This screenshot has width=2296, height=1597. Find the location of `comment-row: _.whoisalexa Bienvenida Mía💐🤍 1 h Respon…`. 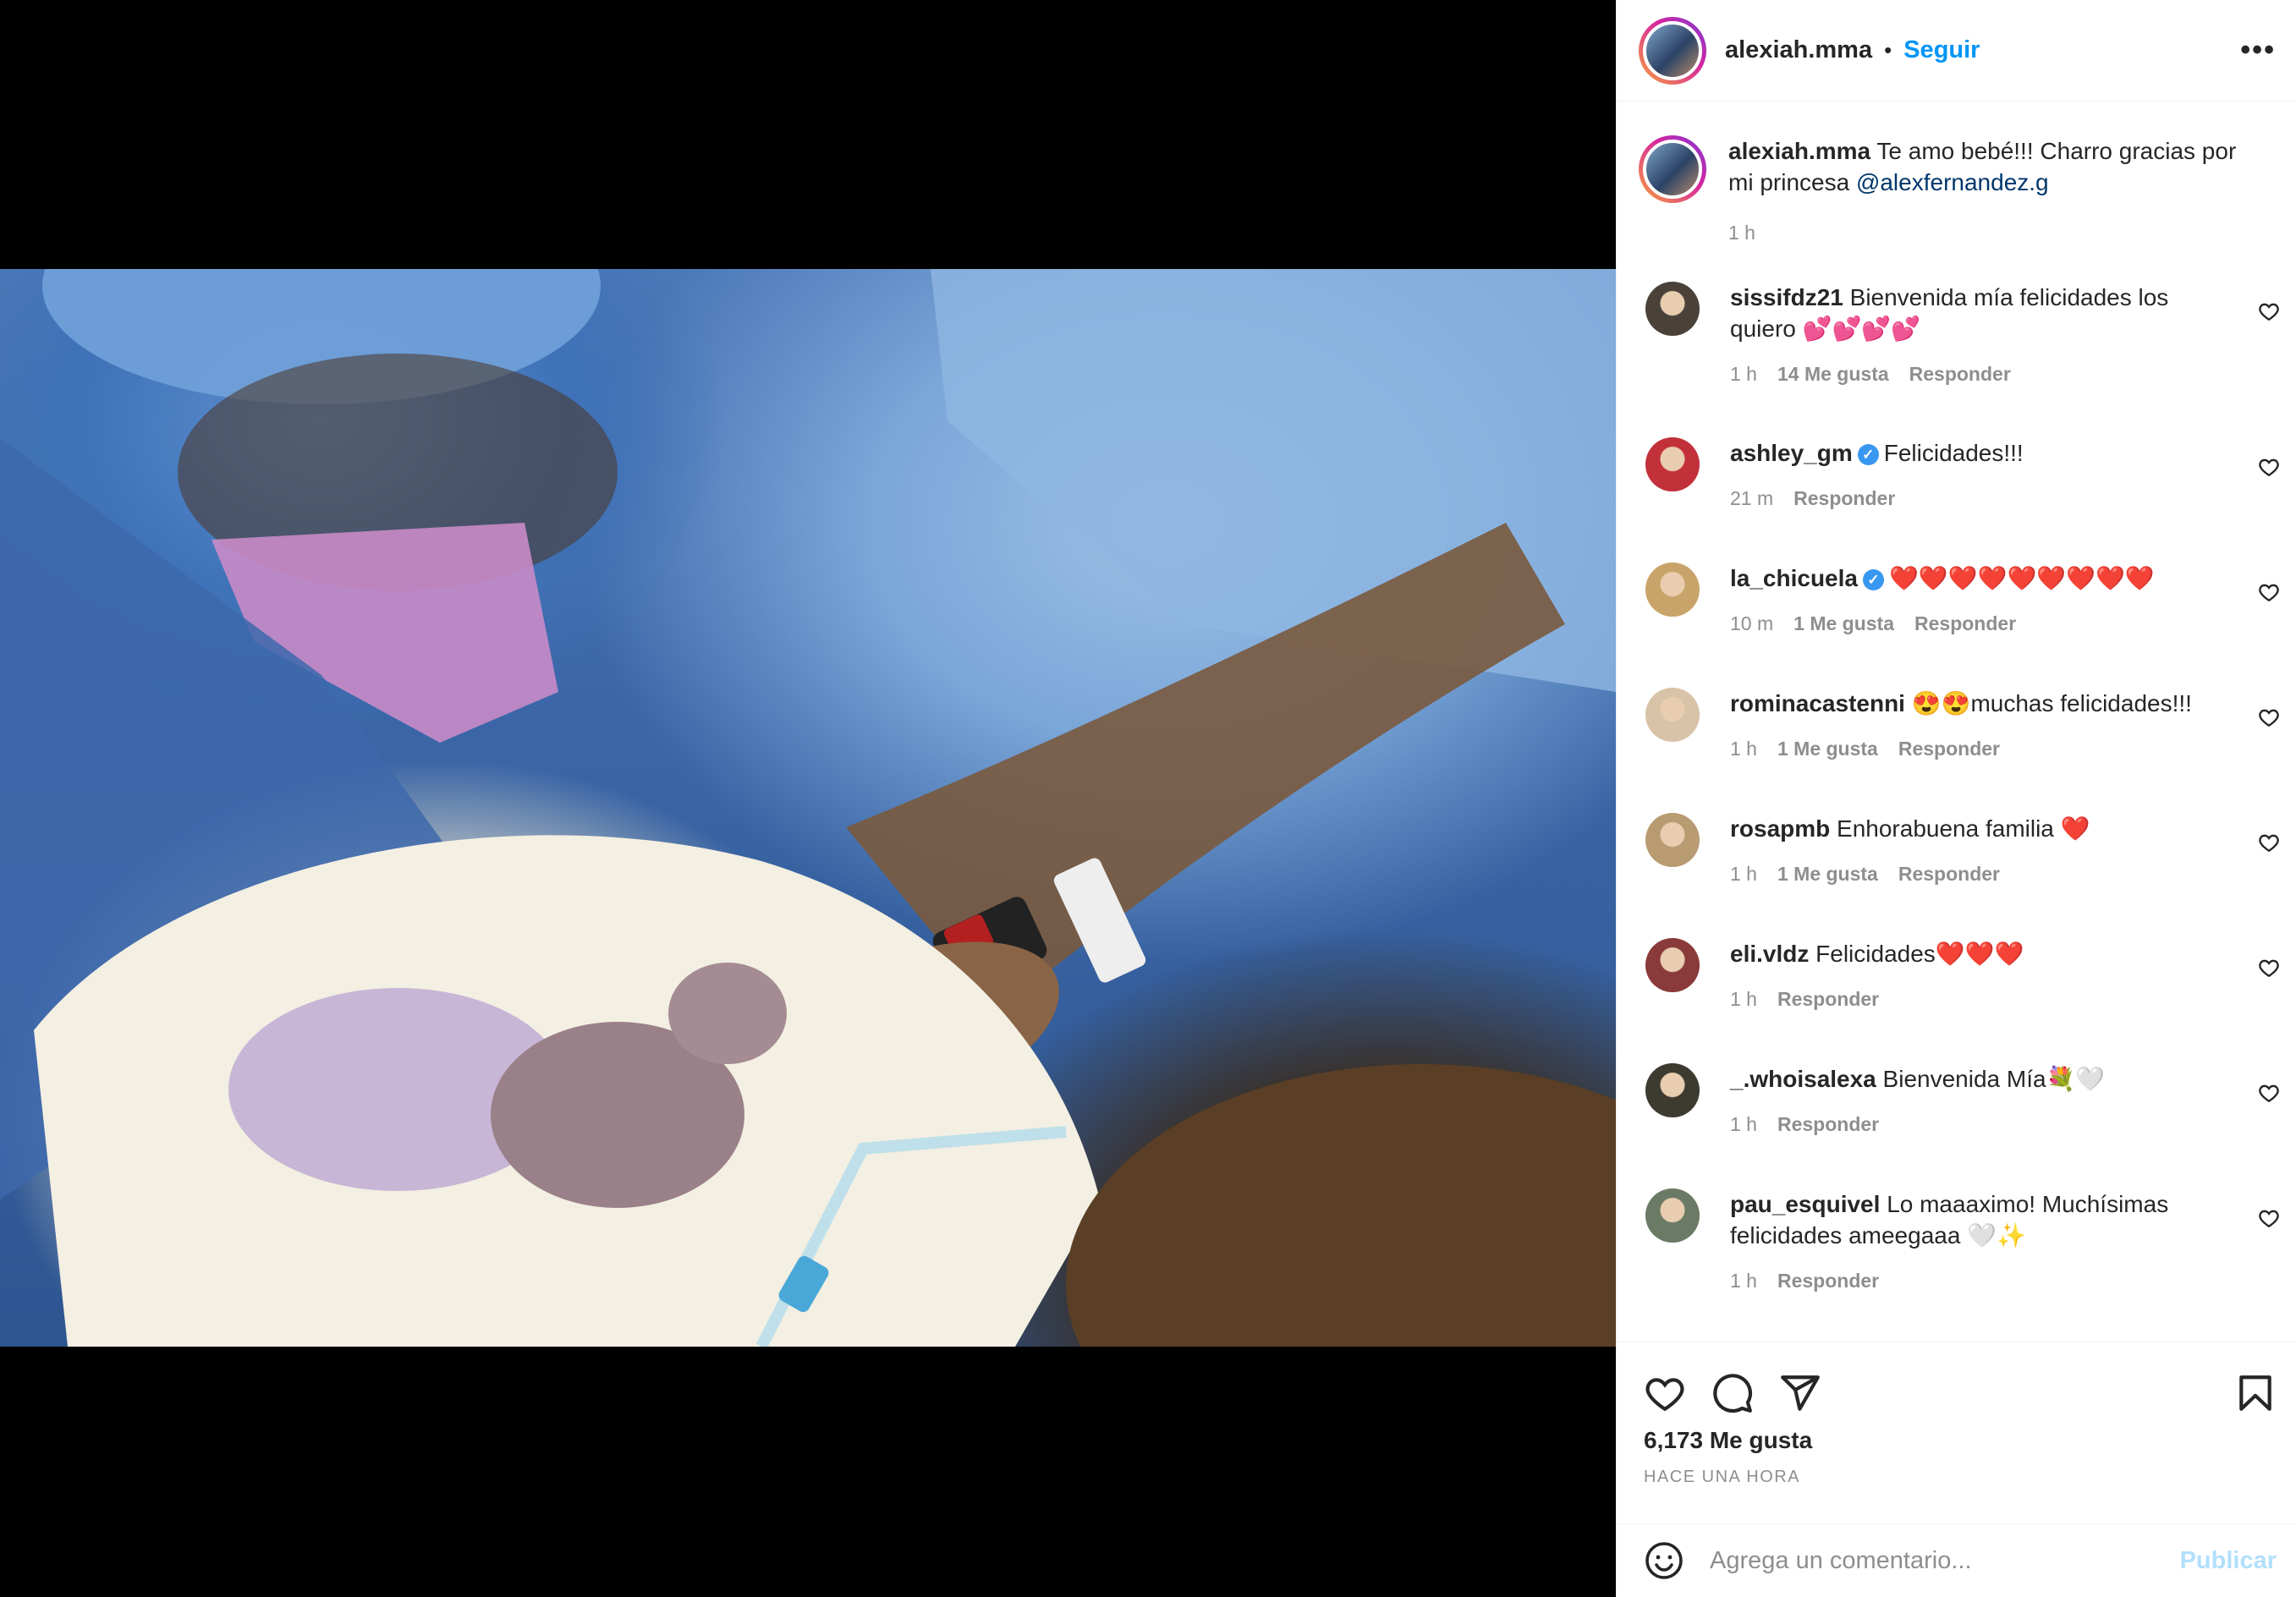

comment-row: _.whoisalexa Bienvenida Mía💐🤍 1 h Respon… is located at coordinates (1956, 1125).